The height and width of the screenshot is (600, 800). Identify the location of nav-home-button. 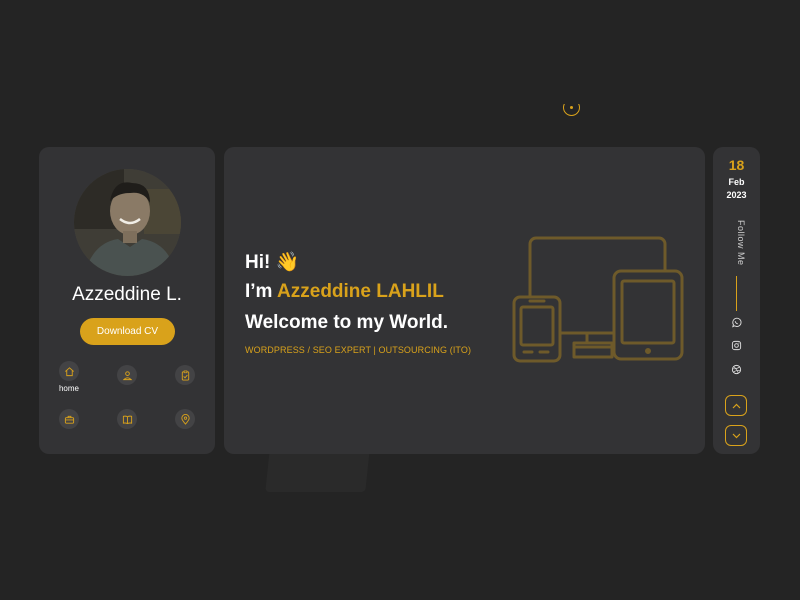
(69, 371).